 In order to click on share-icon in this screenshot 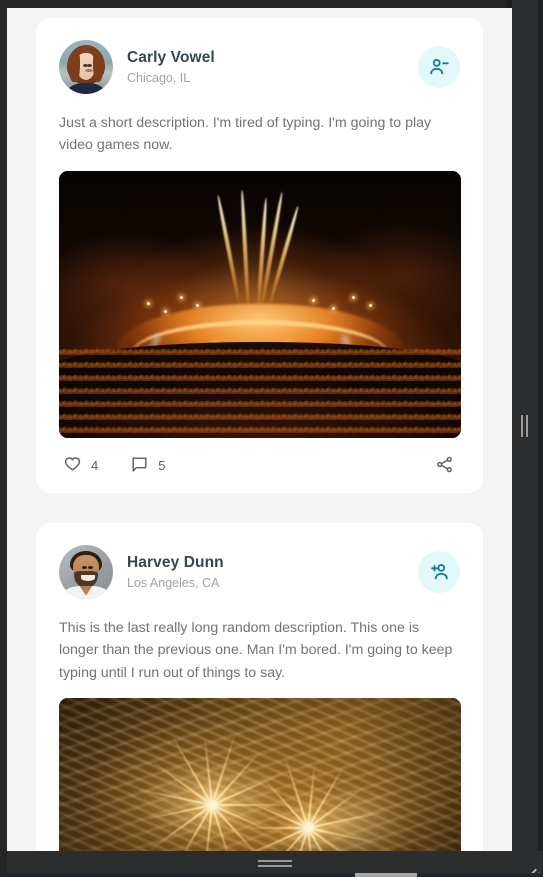, I will do `click(444, 466)`.